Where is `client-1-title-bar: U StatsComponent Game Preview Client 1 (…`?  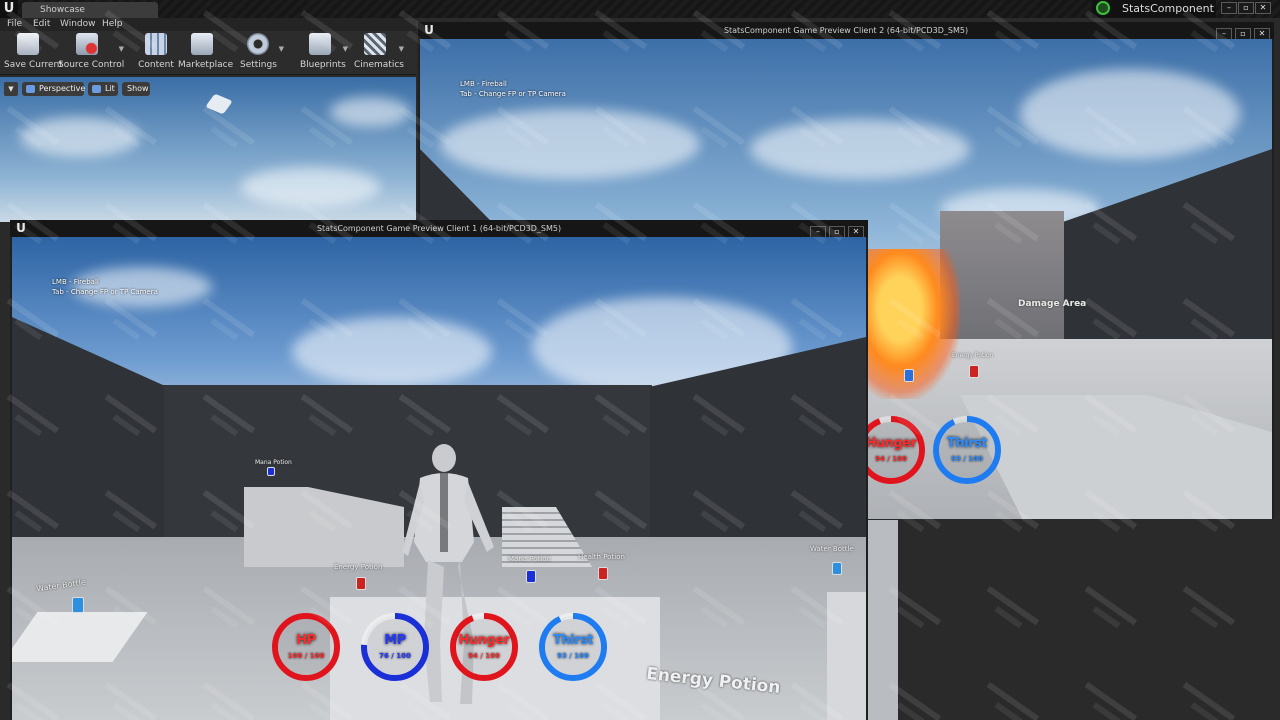 client-1-title-bar: U StatsComponent Game Preview Client 1 (… is located at coordinates (439, 229).